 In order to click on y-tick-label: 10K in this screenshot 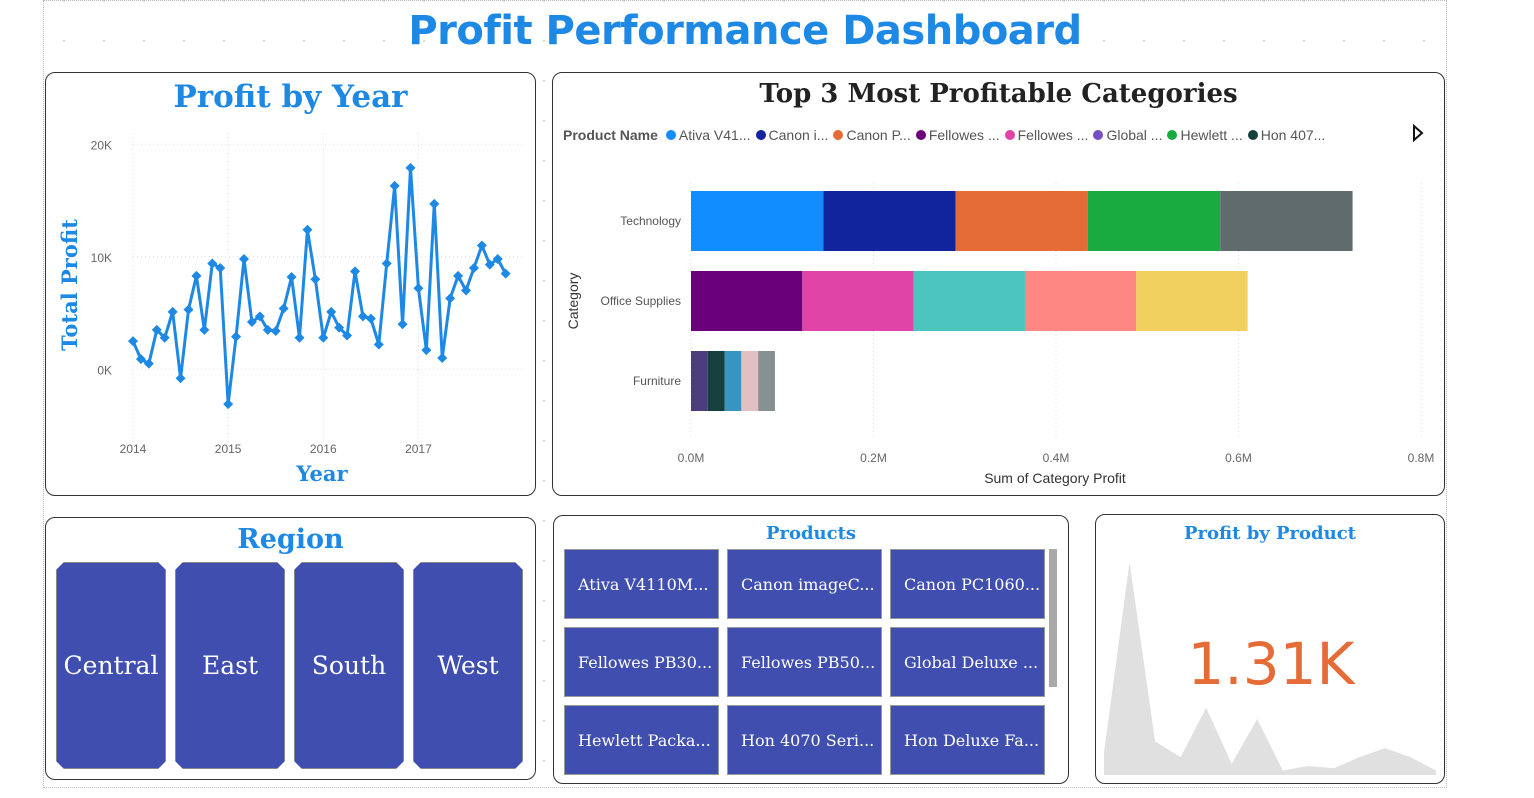, I will do `click(101, 258)`.